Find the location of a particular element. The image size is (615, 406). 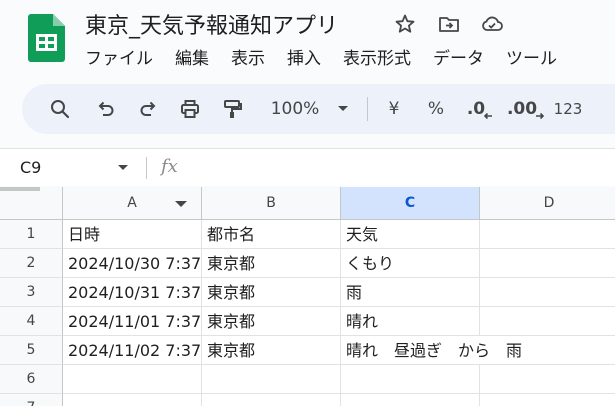

column-header-b: B is located at coordinates (271, 203).